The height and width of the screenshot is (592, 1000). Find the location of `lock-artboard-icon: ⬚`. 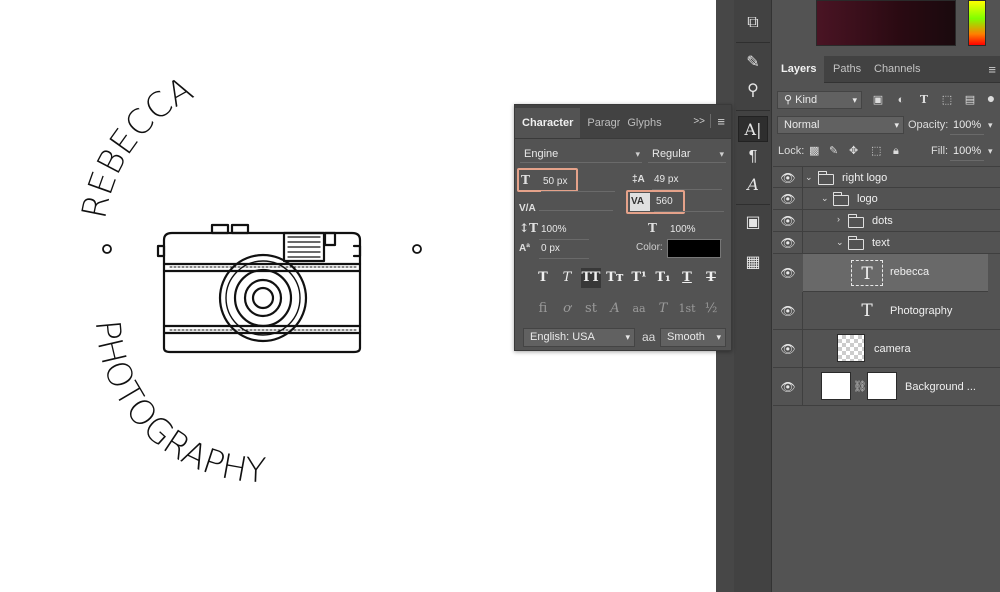

lock-artboard-icon: ⬚ is located at coordinates (876, 151).